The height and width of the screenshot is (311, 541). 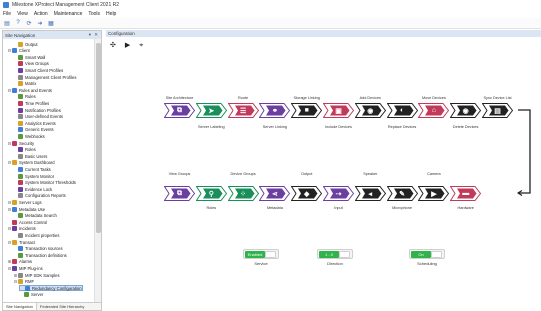 What do you see at coordinates (31, 163) in the screenshot?
I see `tree-item: ⊟ System Dashboard` at bounding box center [31, 163].